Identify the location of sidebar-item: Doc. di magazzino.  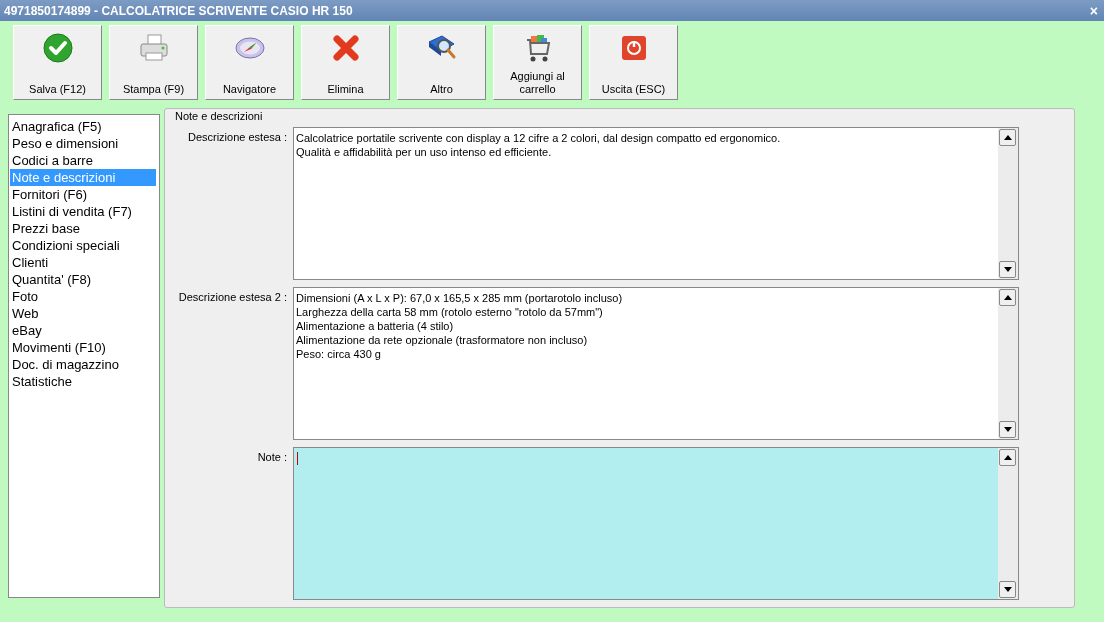
(83, 364).